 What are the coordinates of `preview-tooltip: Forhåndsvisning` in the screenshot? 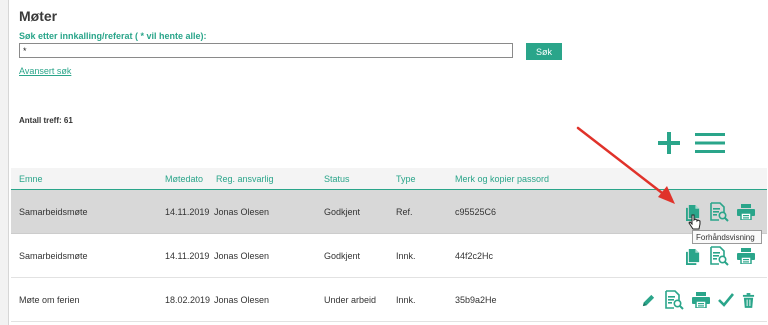 It's located at (727, 237).